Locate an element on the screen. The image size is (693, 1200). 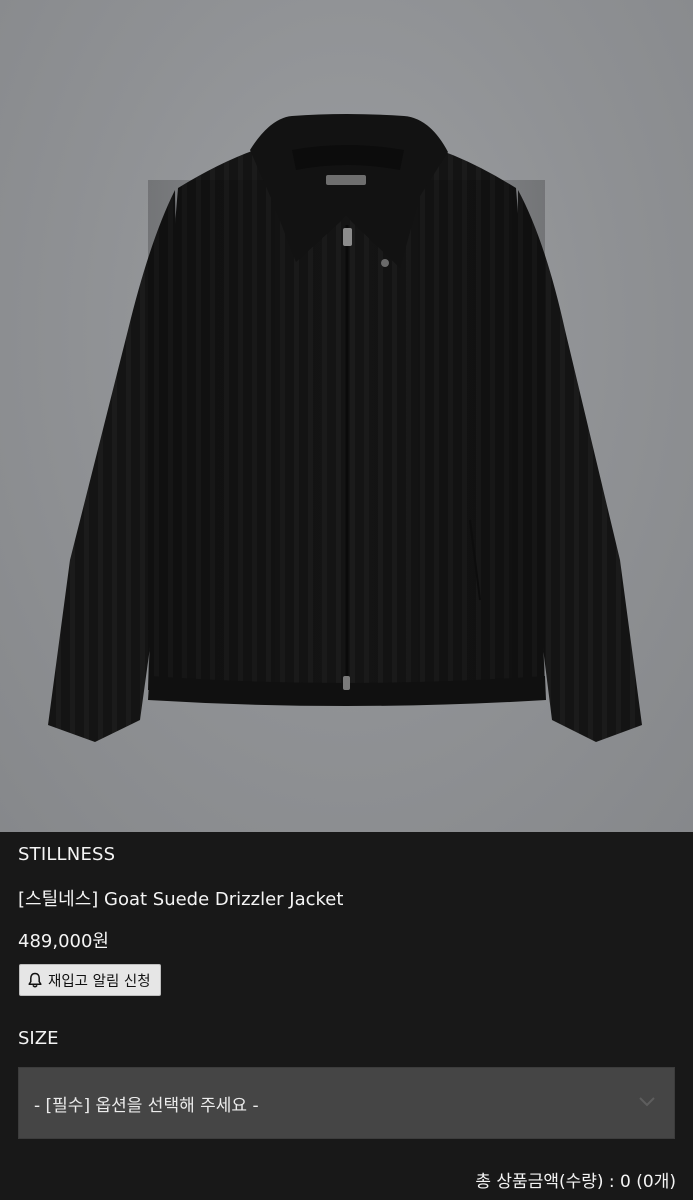
size-option-select: - [필수] 옵션을 선택해 주세요 - is located at coordinates (346, 1103).